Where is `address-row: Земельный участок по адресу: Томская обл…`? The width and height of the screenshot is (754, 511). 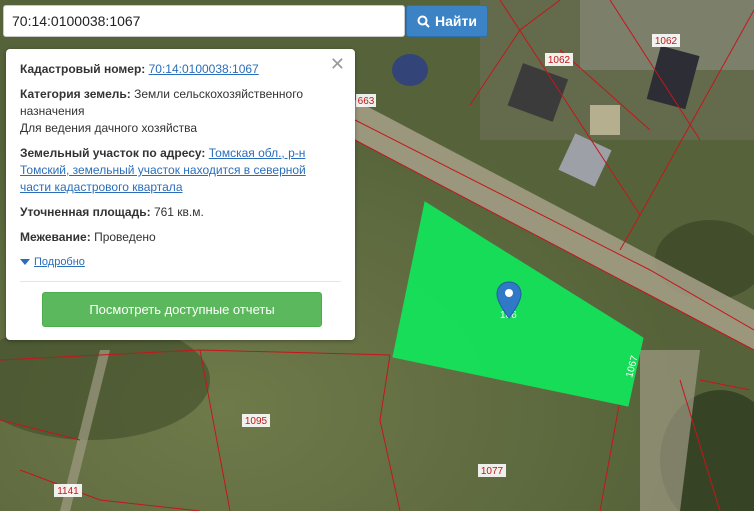 address-row: Земельный участок по адресу: Томская обл… is located at coordinates (180, 170).